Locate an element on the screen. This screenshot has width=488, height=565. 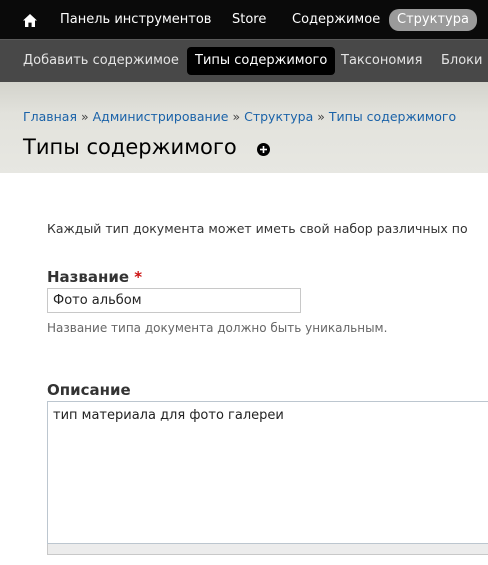
breadcrumb-structure: Структура is located at coordinates (278, 116).